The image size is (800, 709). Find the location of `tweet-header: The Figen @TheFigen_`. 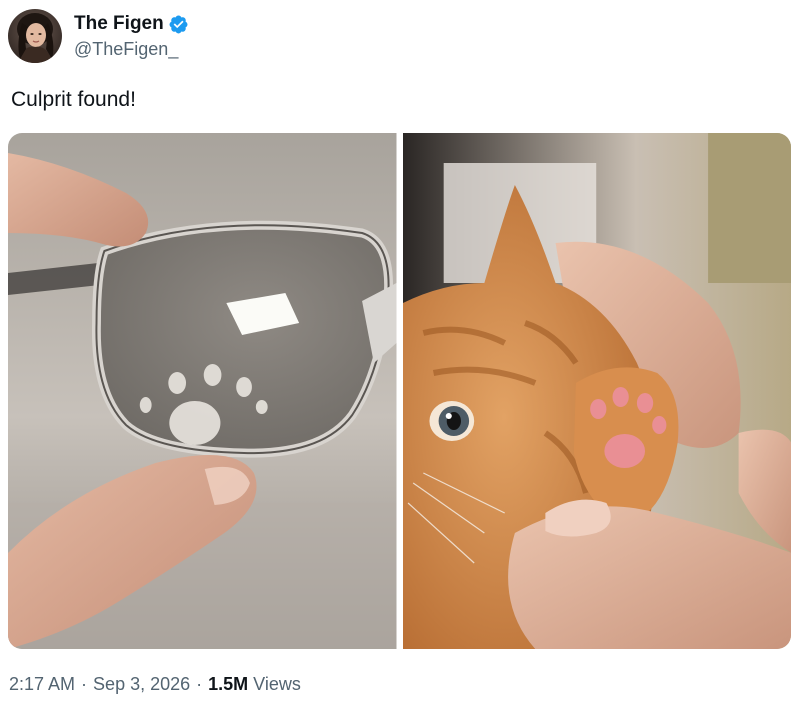

tweet-header: The Figen @TheFigen_ is located at coordinates (98, 36).